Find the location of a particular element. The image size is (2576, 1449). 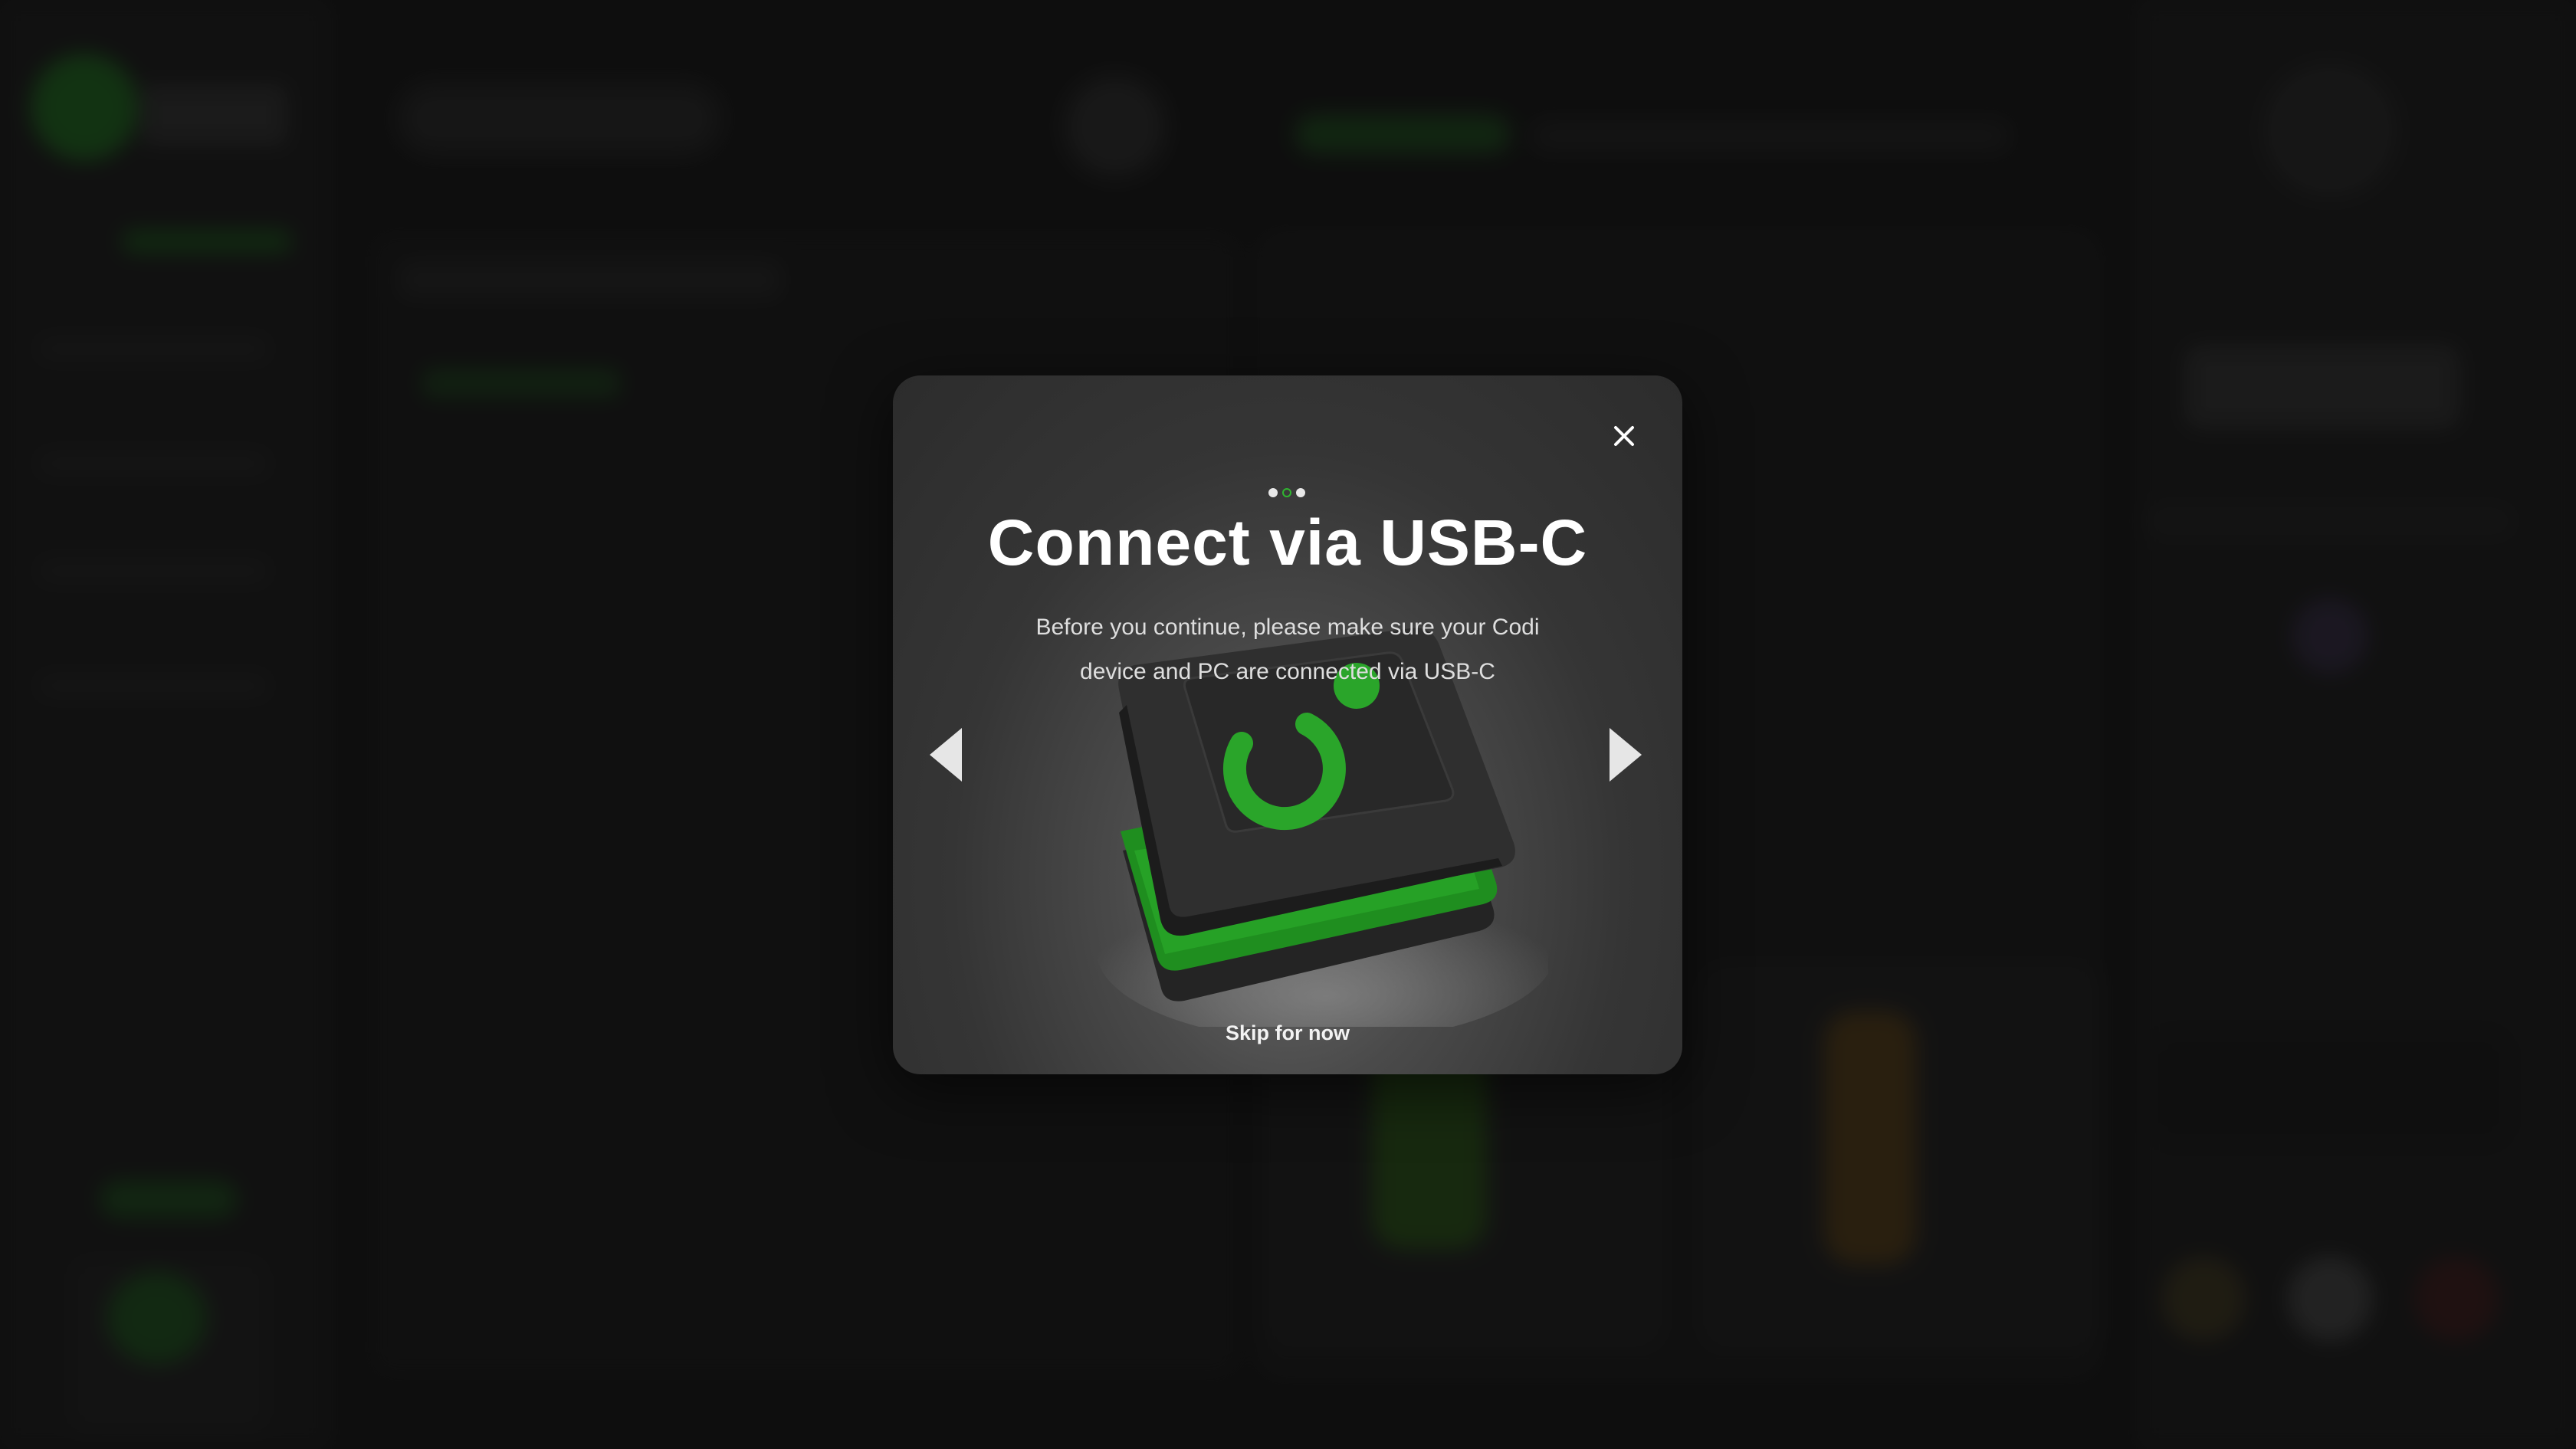

step-indicator is located at coordinates (1286, 492).